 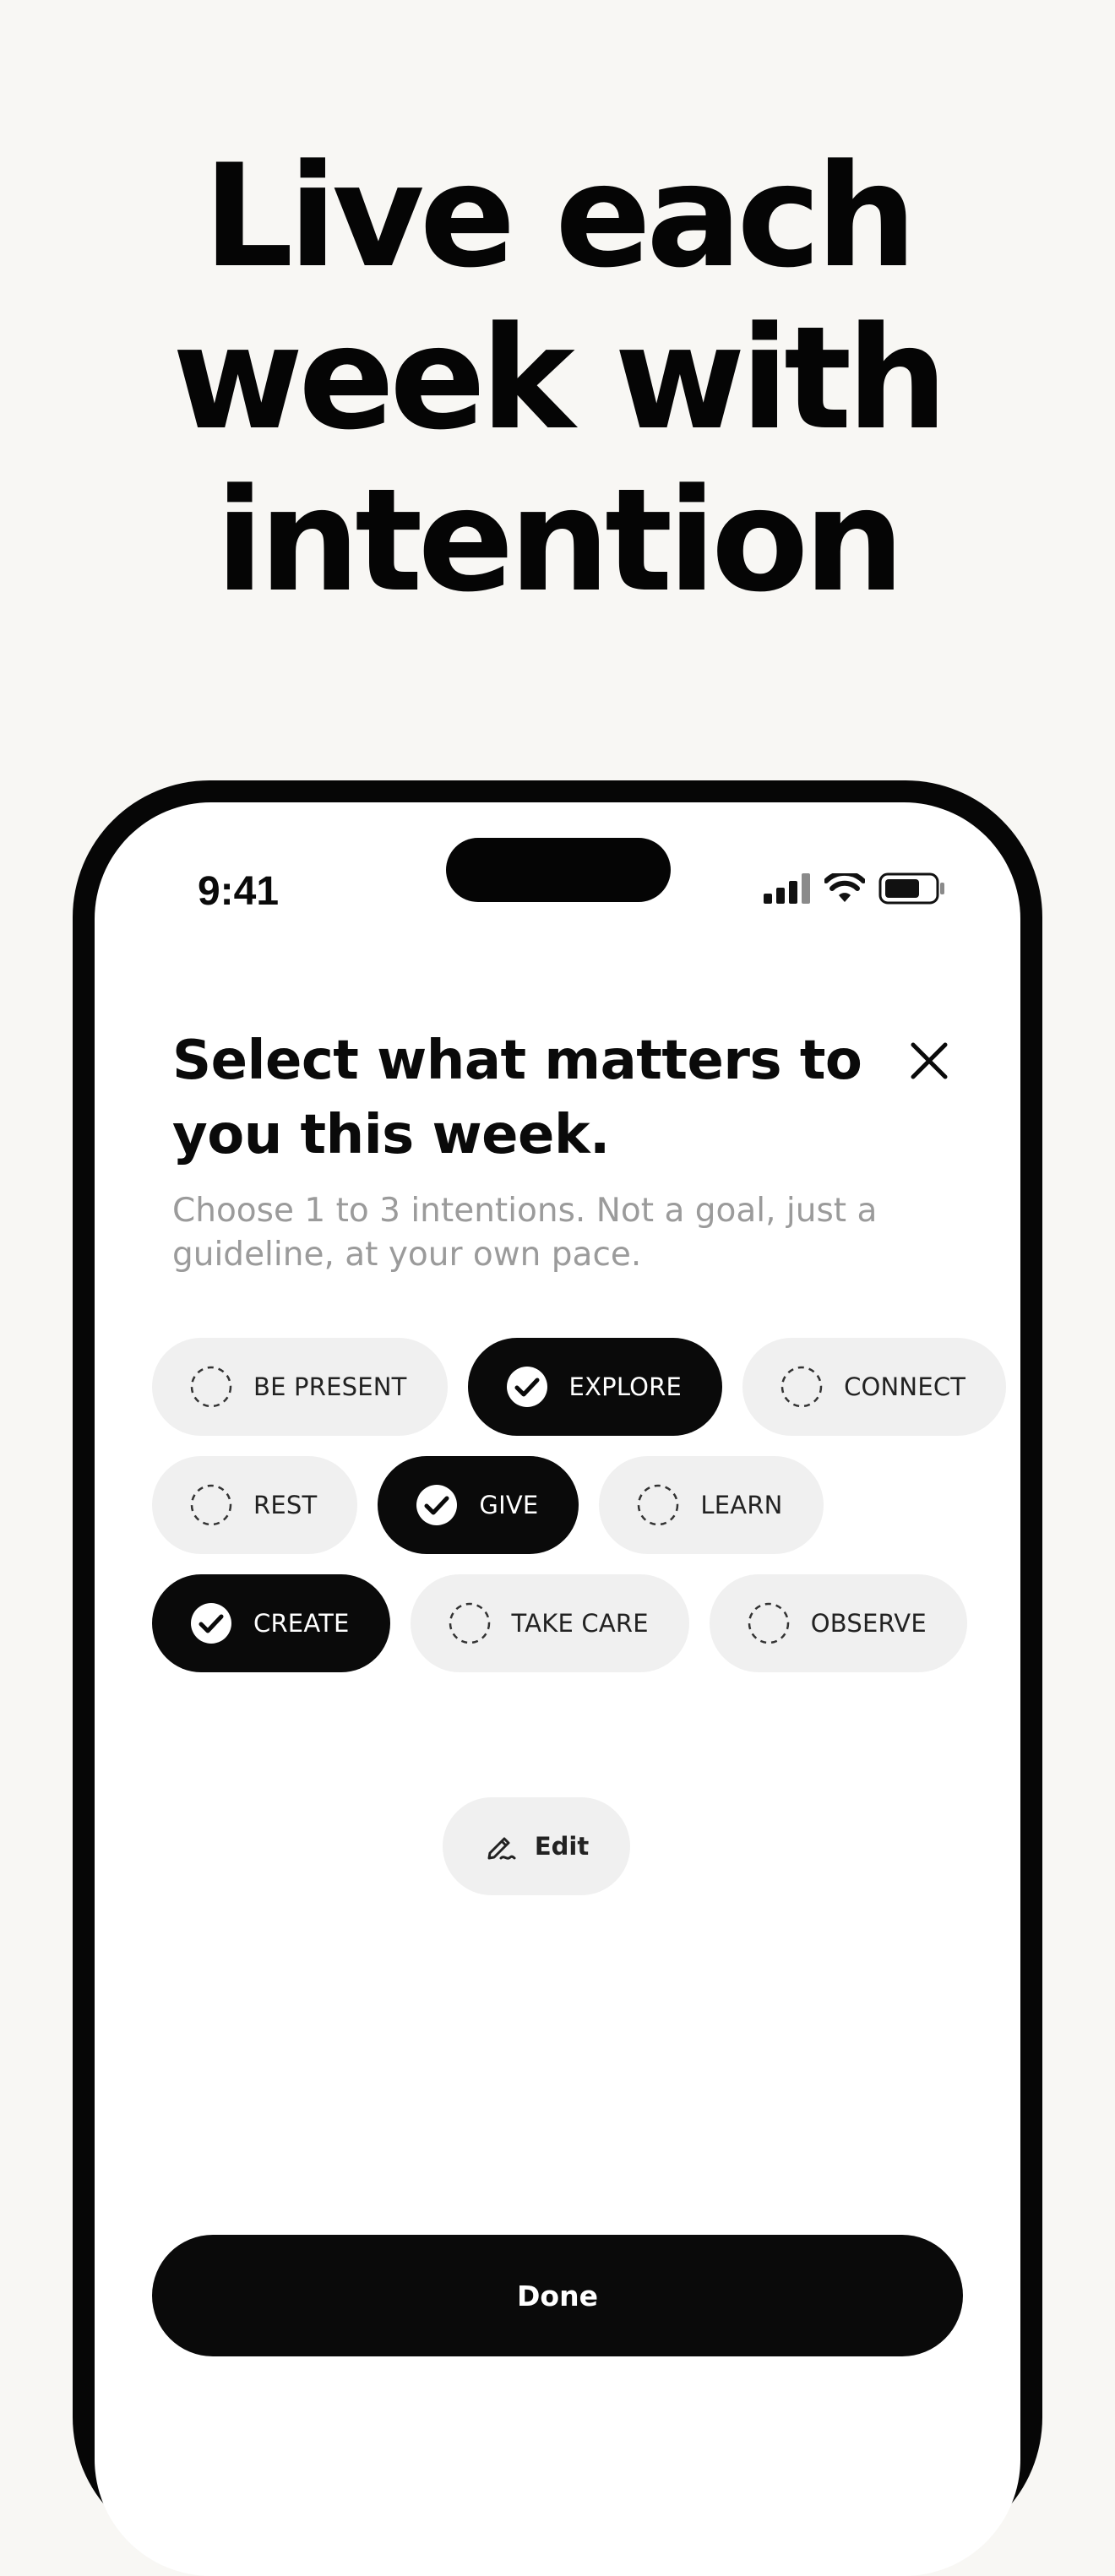 I want to click on wifi-icon, so click(x=845, y=887).